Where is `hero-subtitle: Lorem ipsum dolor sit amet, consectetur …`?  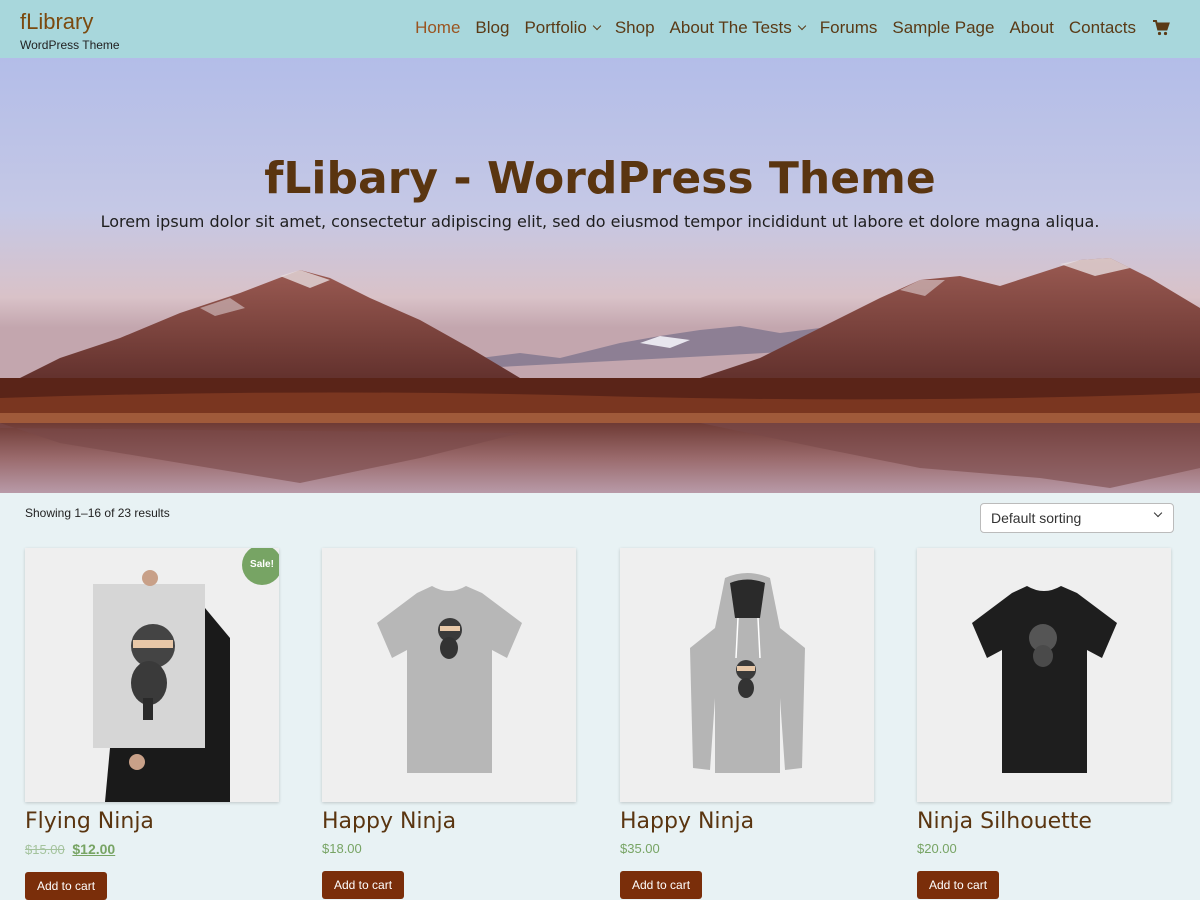
hero-subtitle: Lorem ipsum dolor sit amet, consectetur … is located at coordinates (600, 221).